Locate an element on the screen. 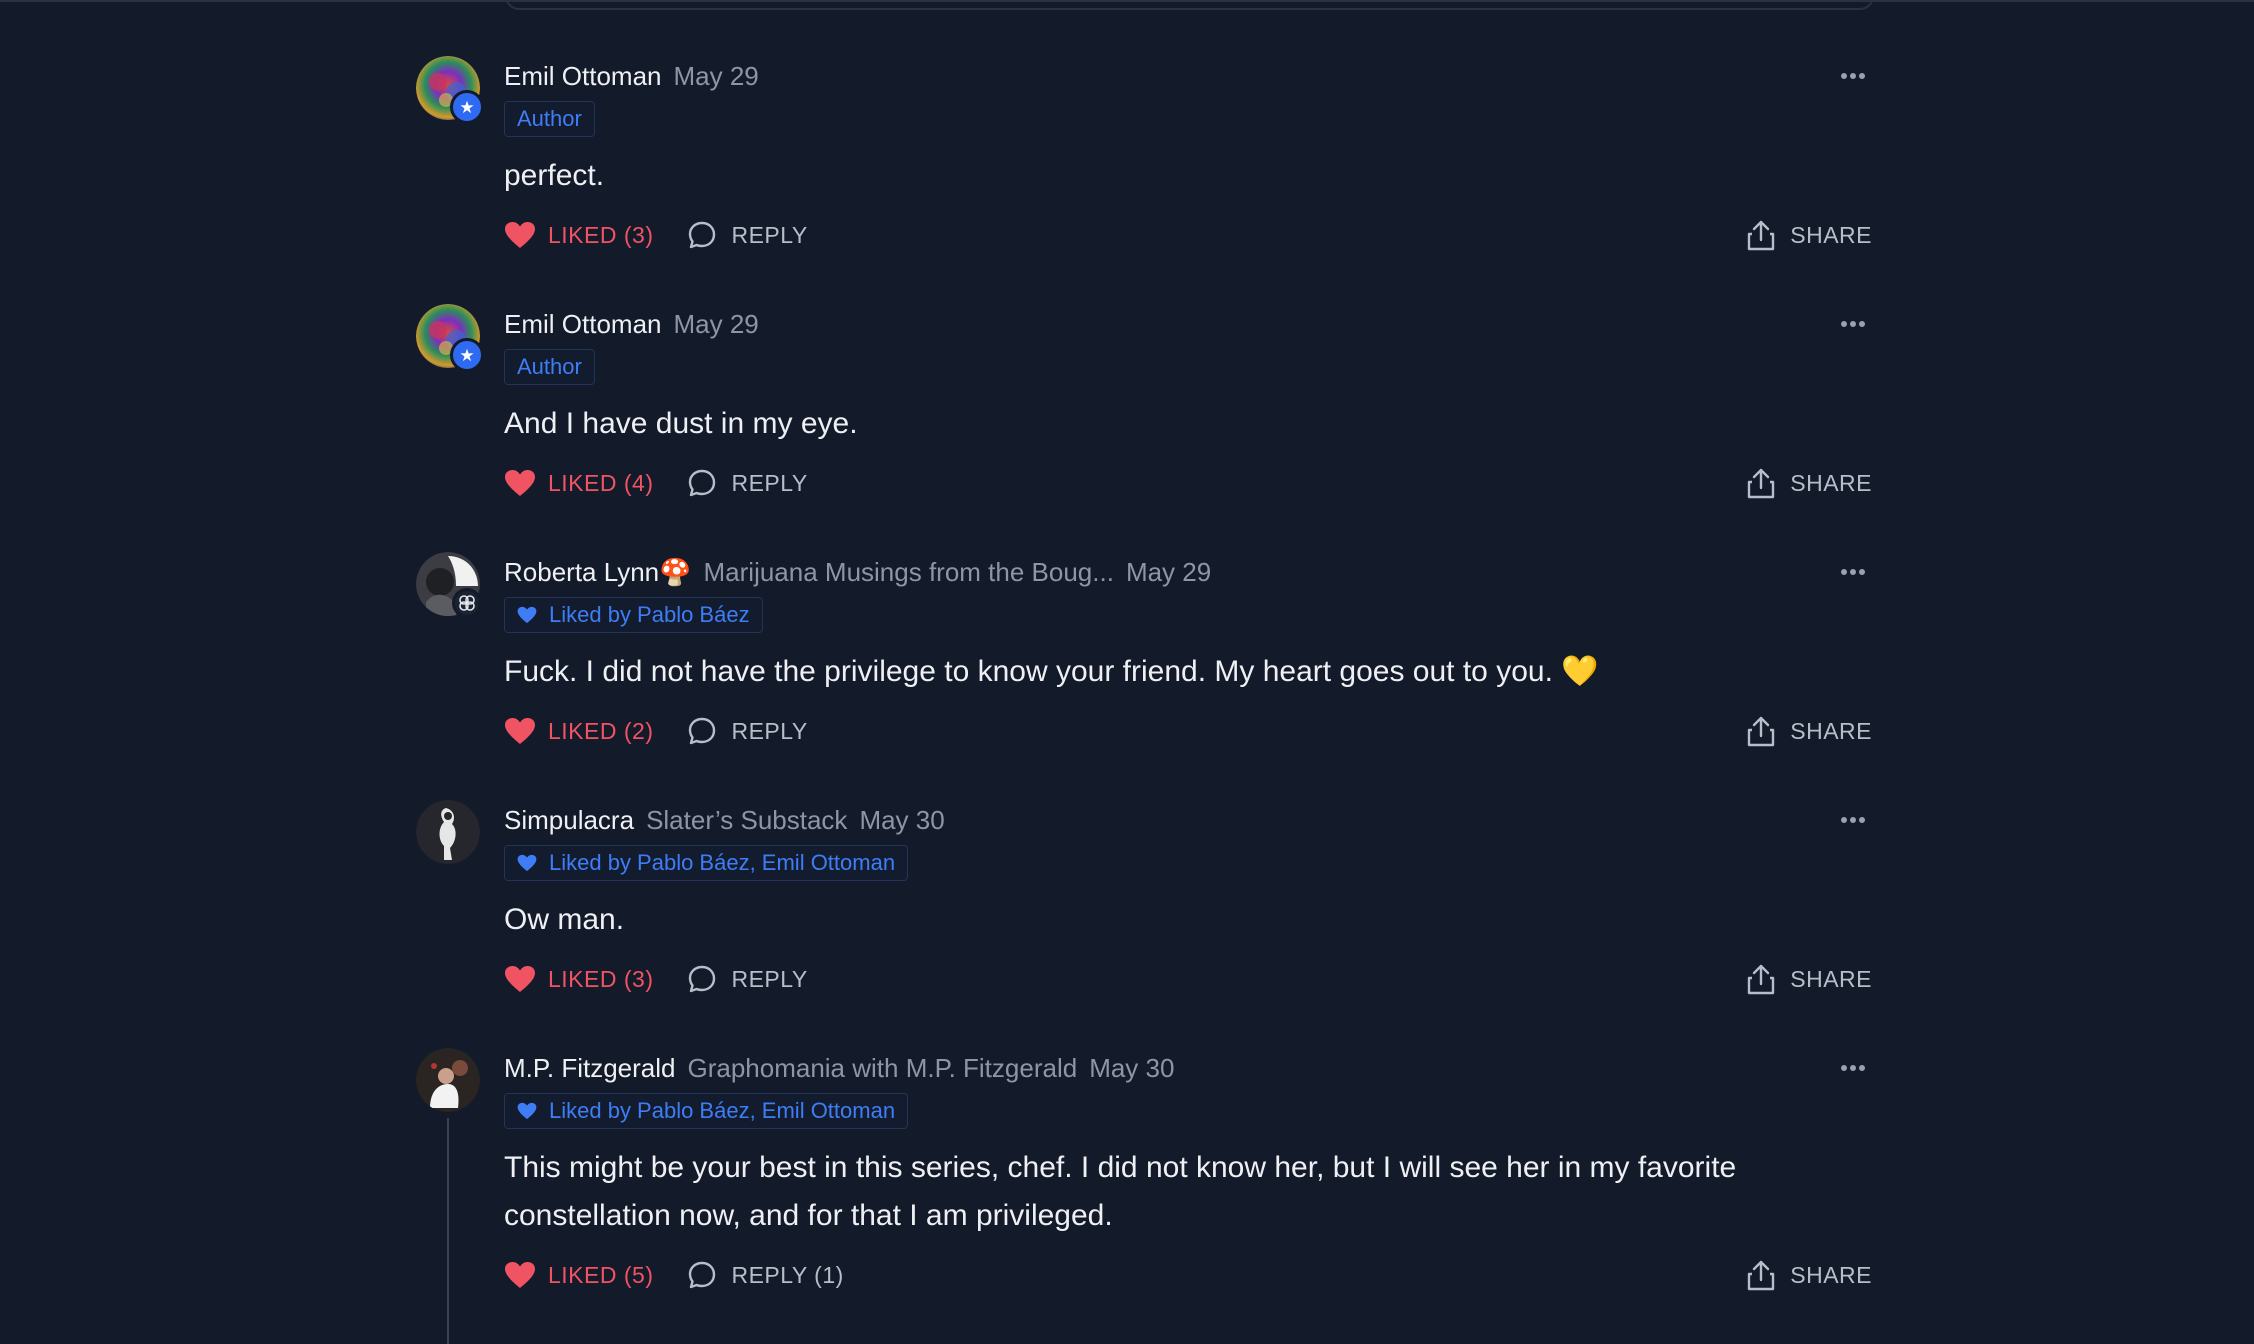 The height and width of the screenshot is (1344, 2254). publication-name: Graphomania with M.P. Fitzgerald is located at coordinates (882, 1068).